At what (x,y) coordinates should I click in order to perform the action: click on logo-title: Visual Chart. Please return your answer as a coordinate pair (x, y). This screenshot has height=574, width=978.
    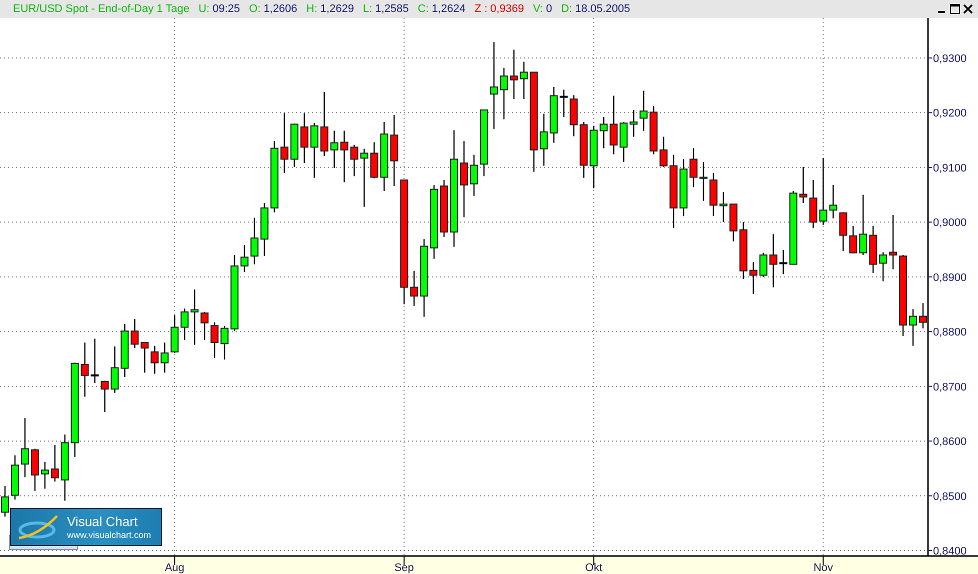
    Looking at the image, I should click on (103, 521).